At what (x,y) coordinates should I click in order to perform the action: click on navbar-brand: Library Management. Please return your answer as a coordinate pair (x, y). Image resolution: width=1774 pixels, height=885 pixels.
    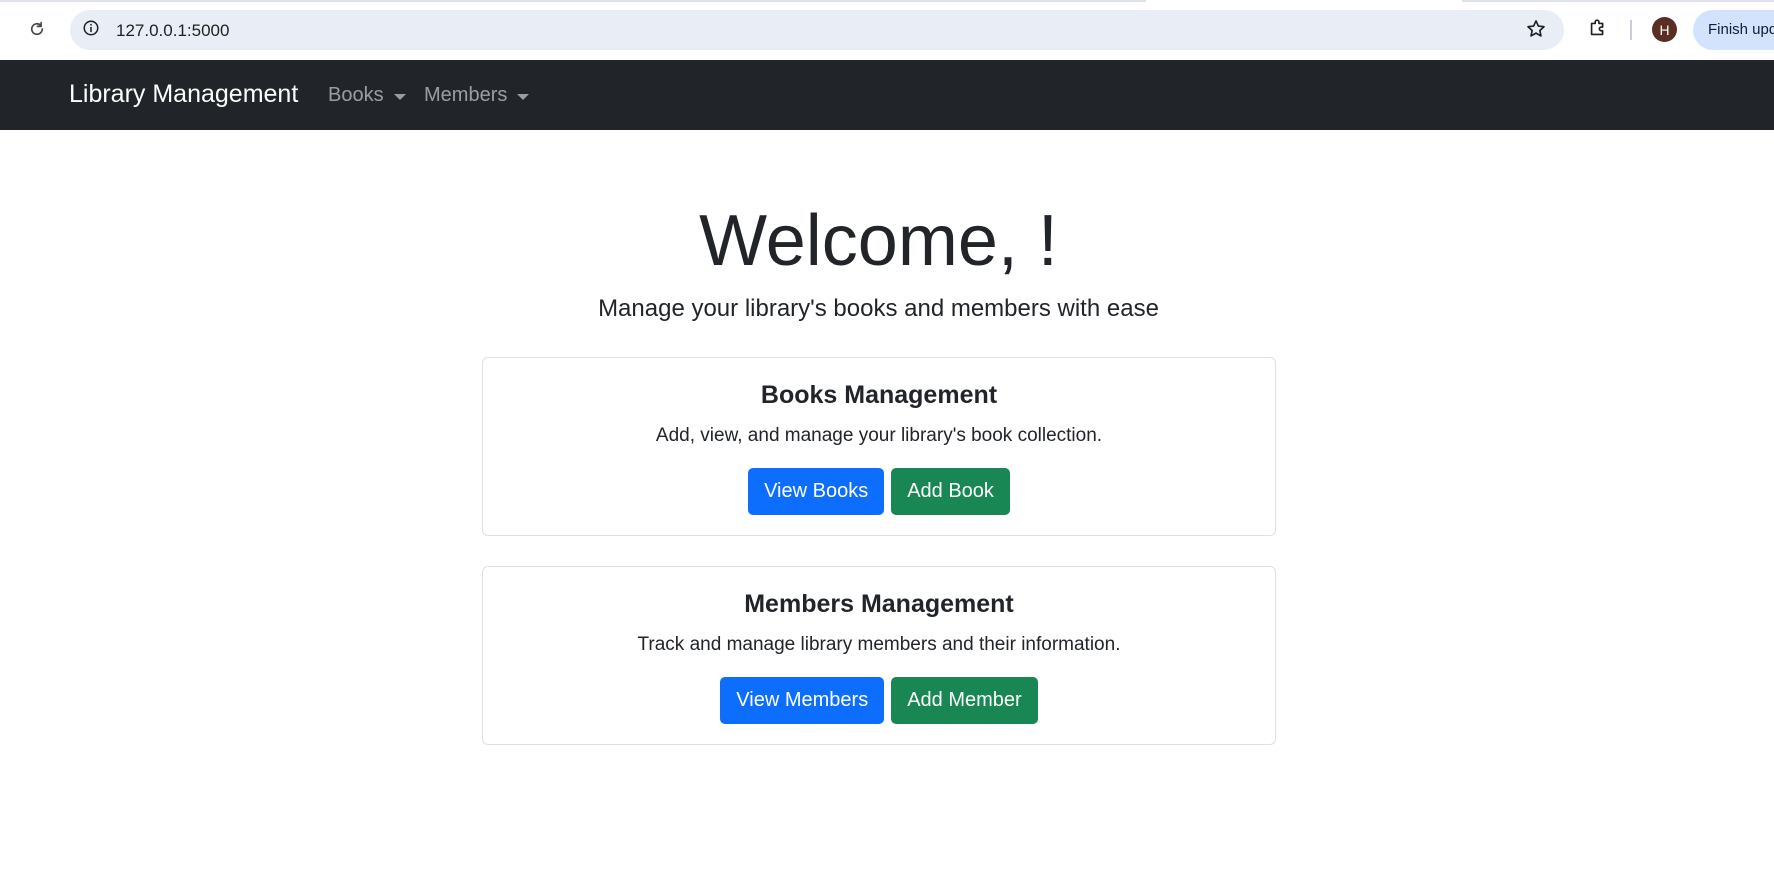
    Looking at the image, I should click on (183, 94).